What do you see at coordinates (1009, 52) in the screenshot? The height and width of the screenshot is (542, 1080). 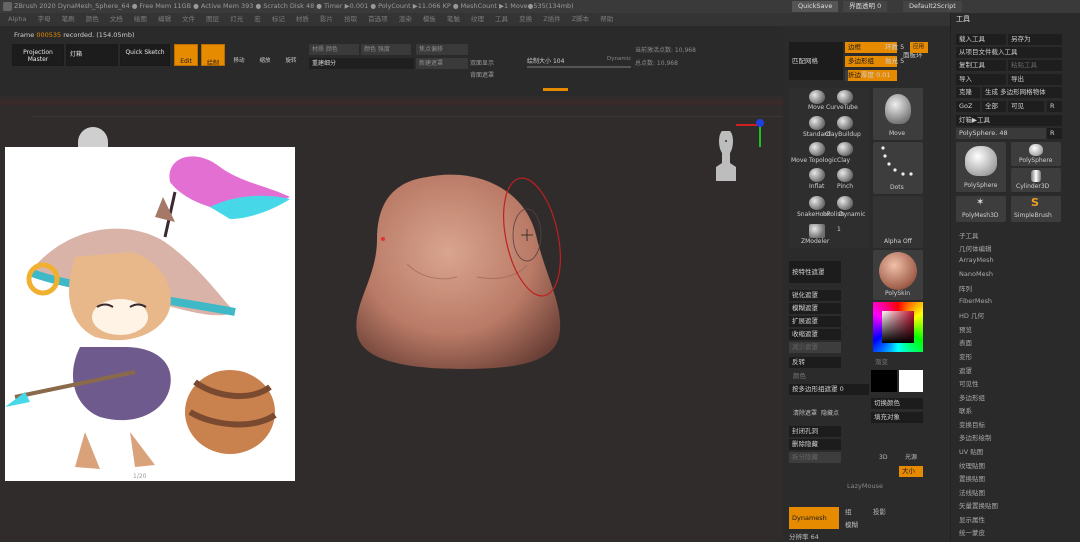 I see `load-from-project-button: 从项目文件载入工具` at bounding box center [1009, 52].